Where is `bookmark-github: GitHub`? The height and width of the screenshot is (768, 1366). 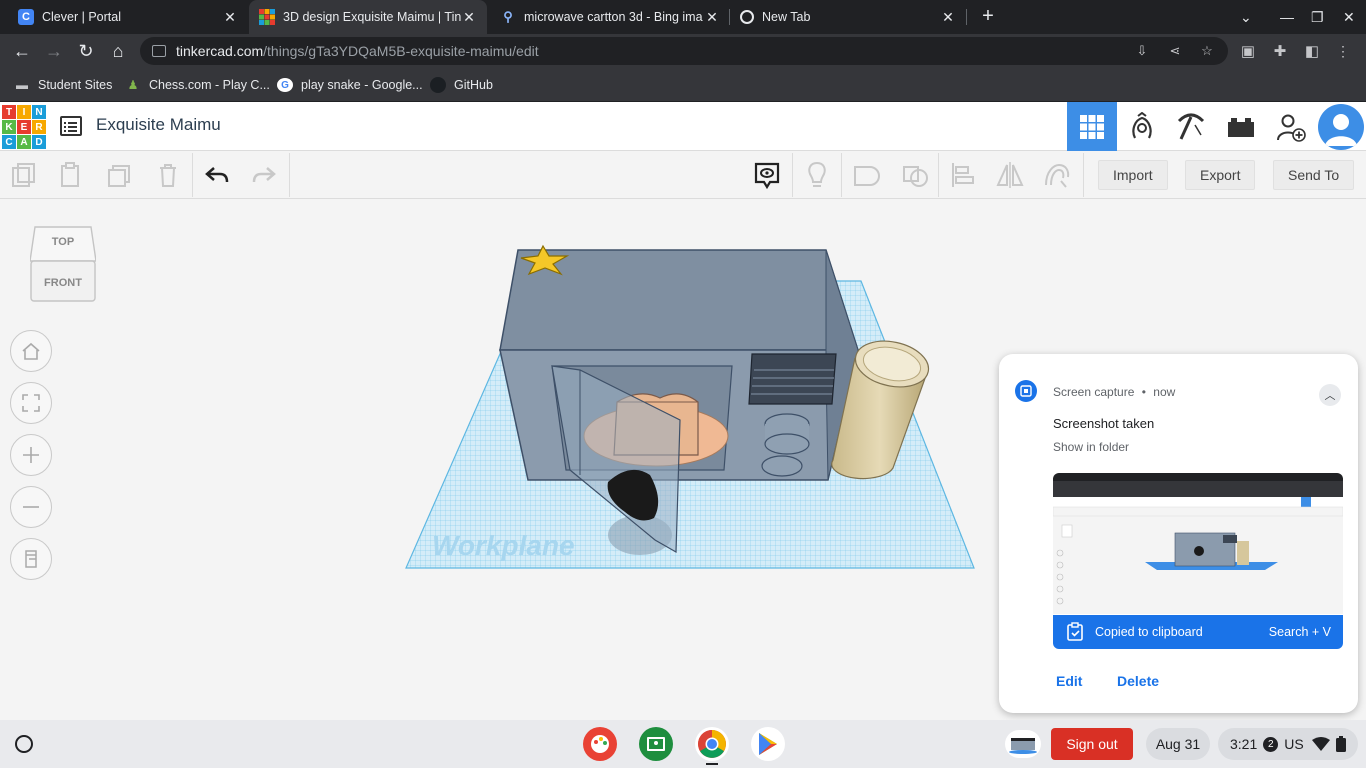
bookmark-github: GitHub is located at coordinates (461, 85).